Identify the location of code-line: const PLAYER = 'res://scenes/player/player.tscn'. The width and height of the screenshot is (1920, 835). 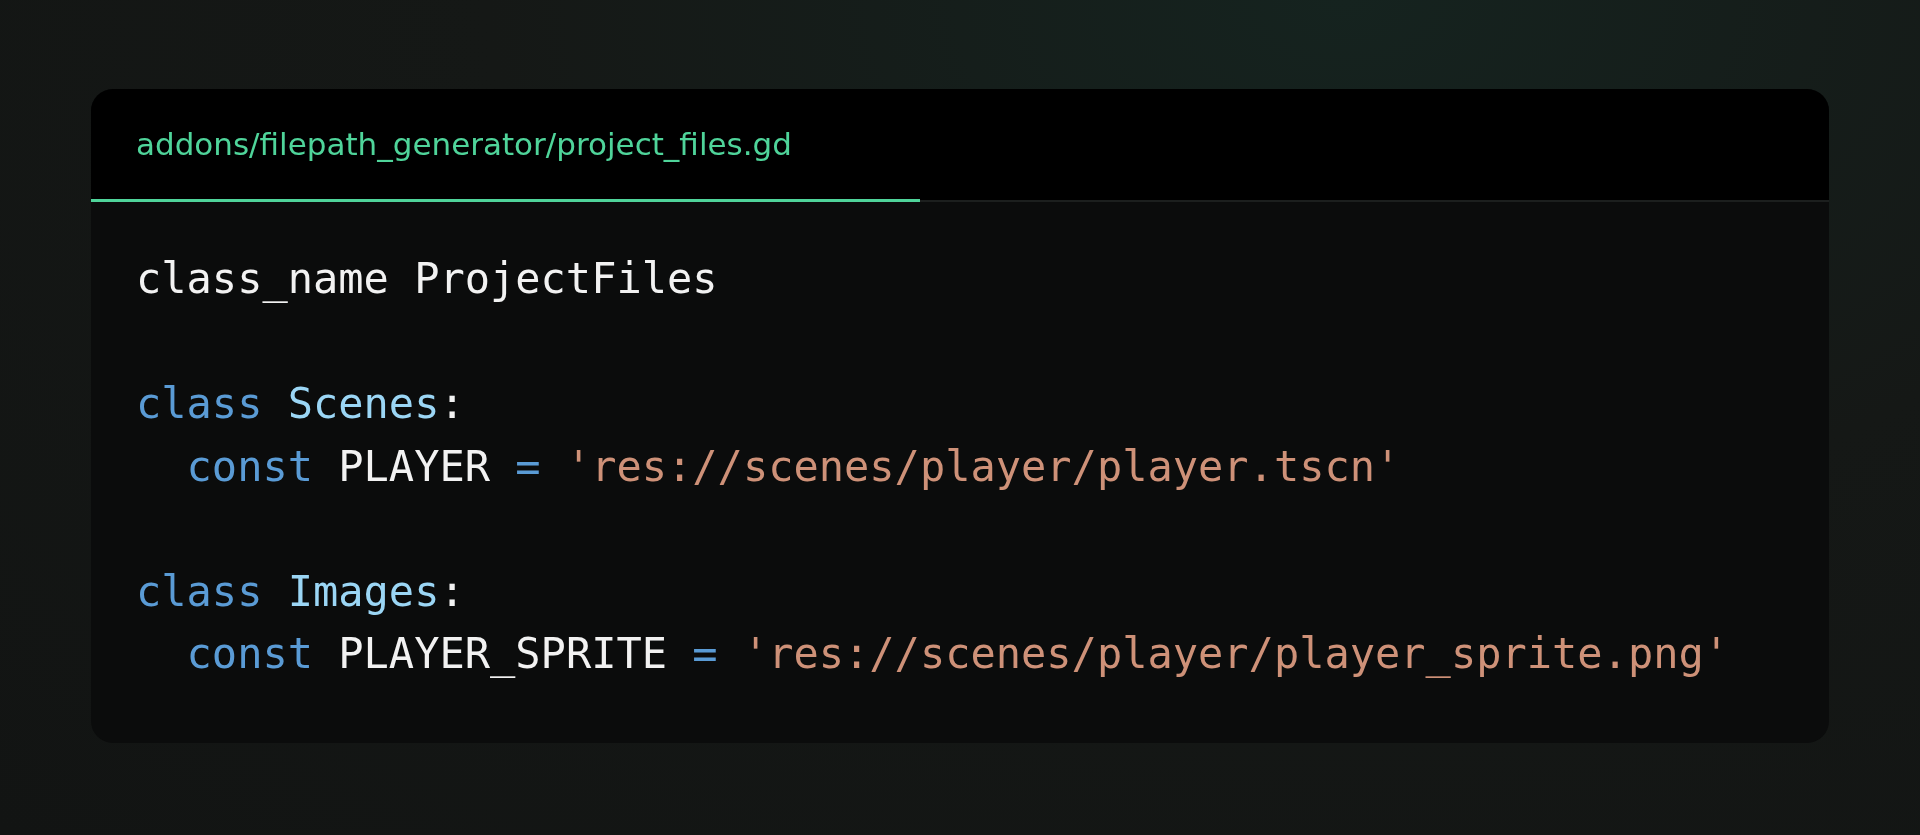
(793, 466).